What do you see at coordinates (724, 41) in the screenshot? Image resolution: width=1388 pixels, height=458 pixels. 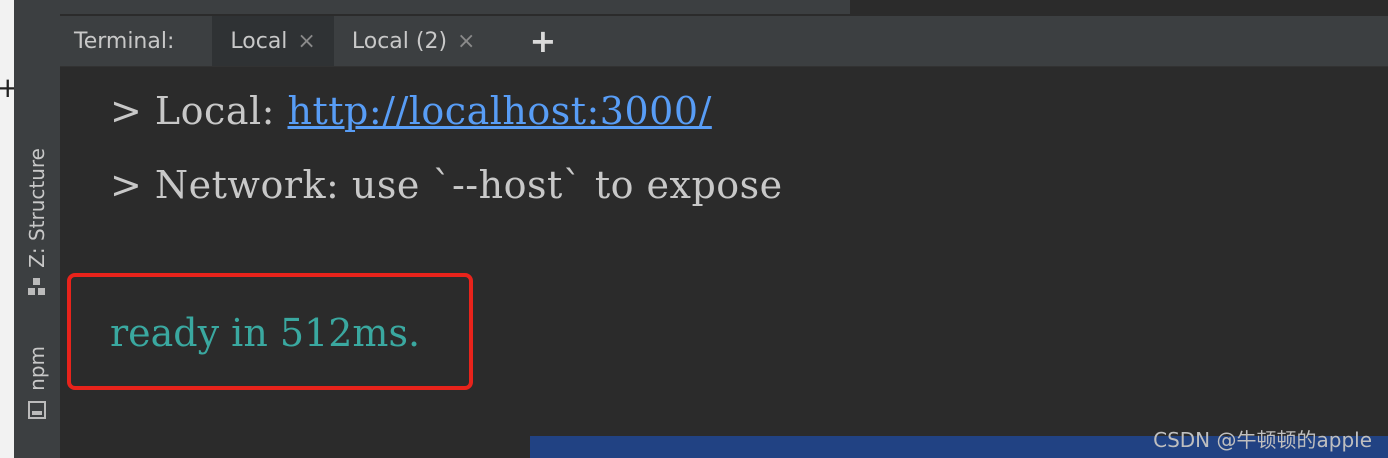 I see `terminal-tab-bar: Terminal: Local × Local (2) × +` at bounding box center [724, 41].